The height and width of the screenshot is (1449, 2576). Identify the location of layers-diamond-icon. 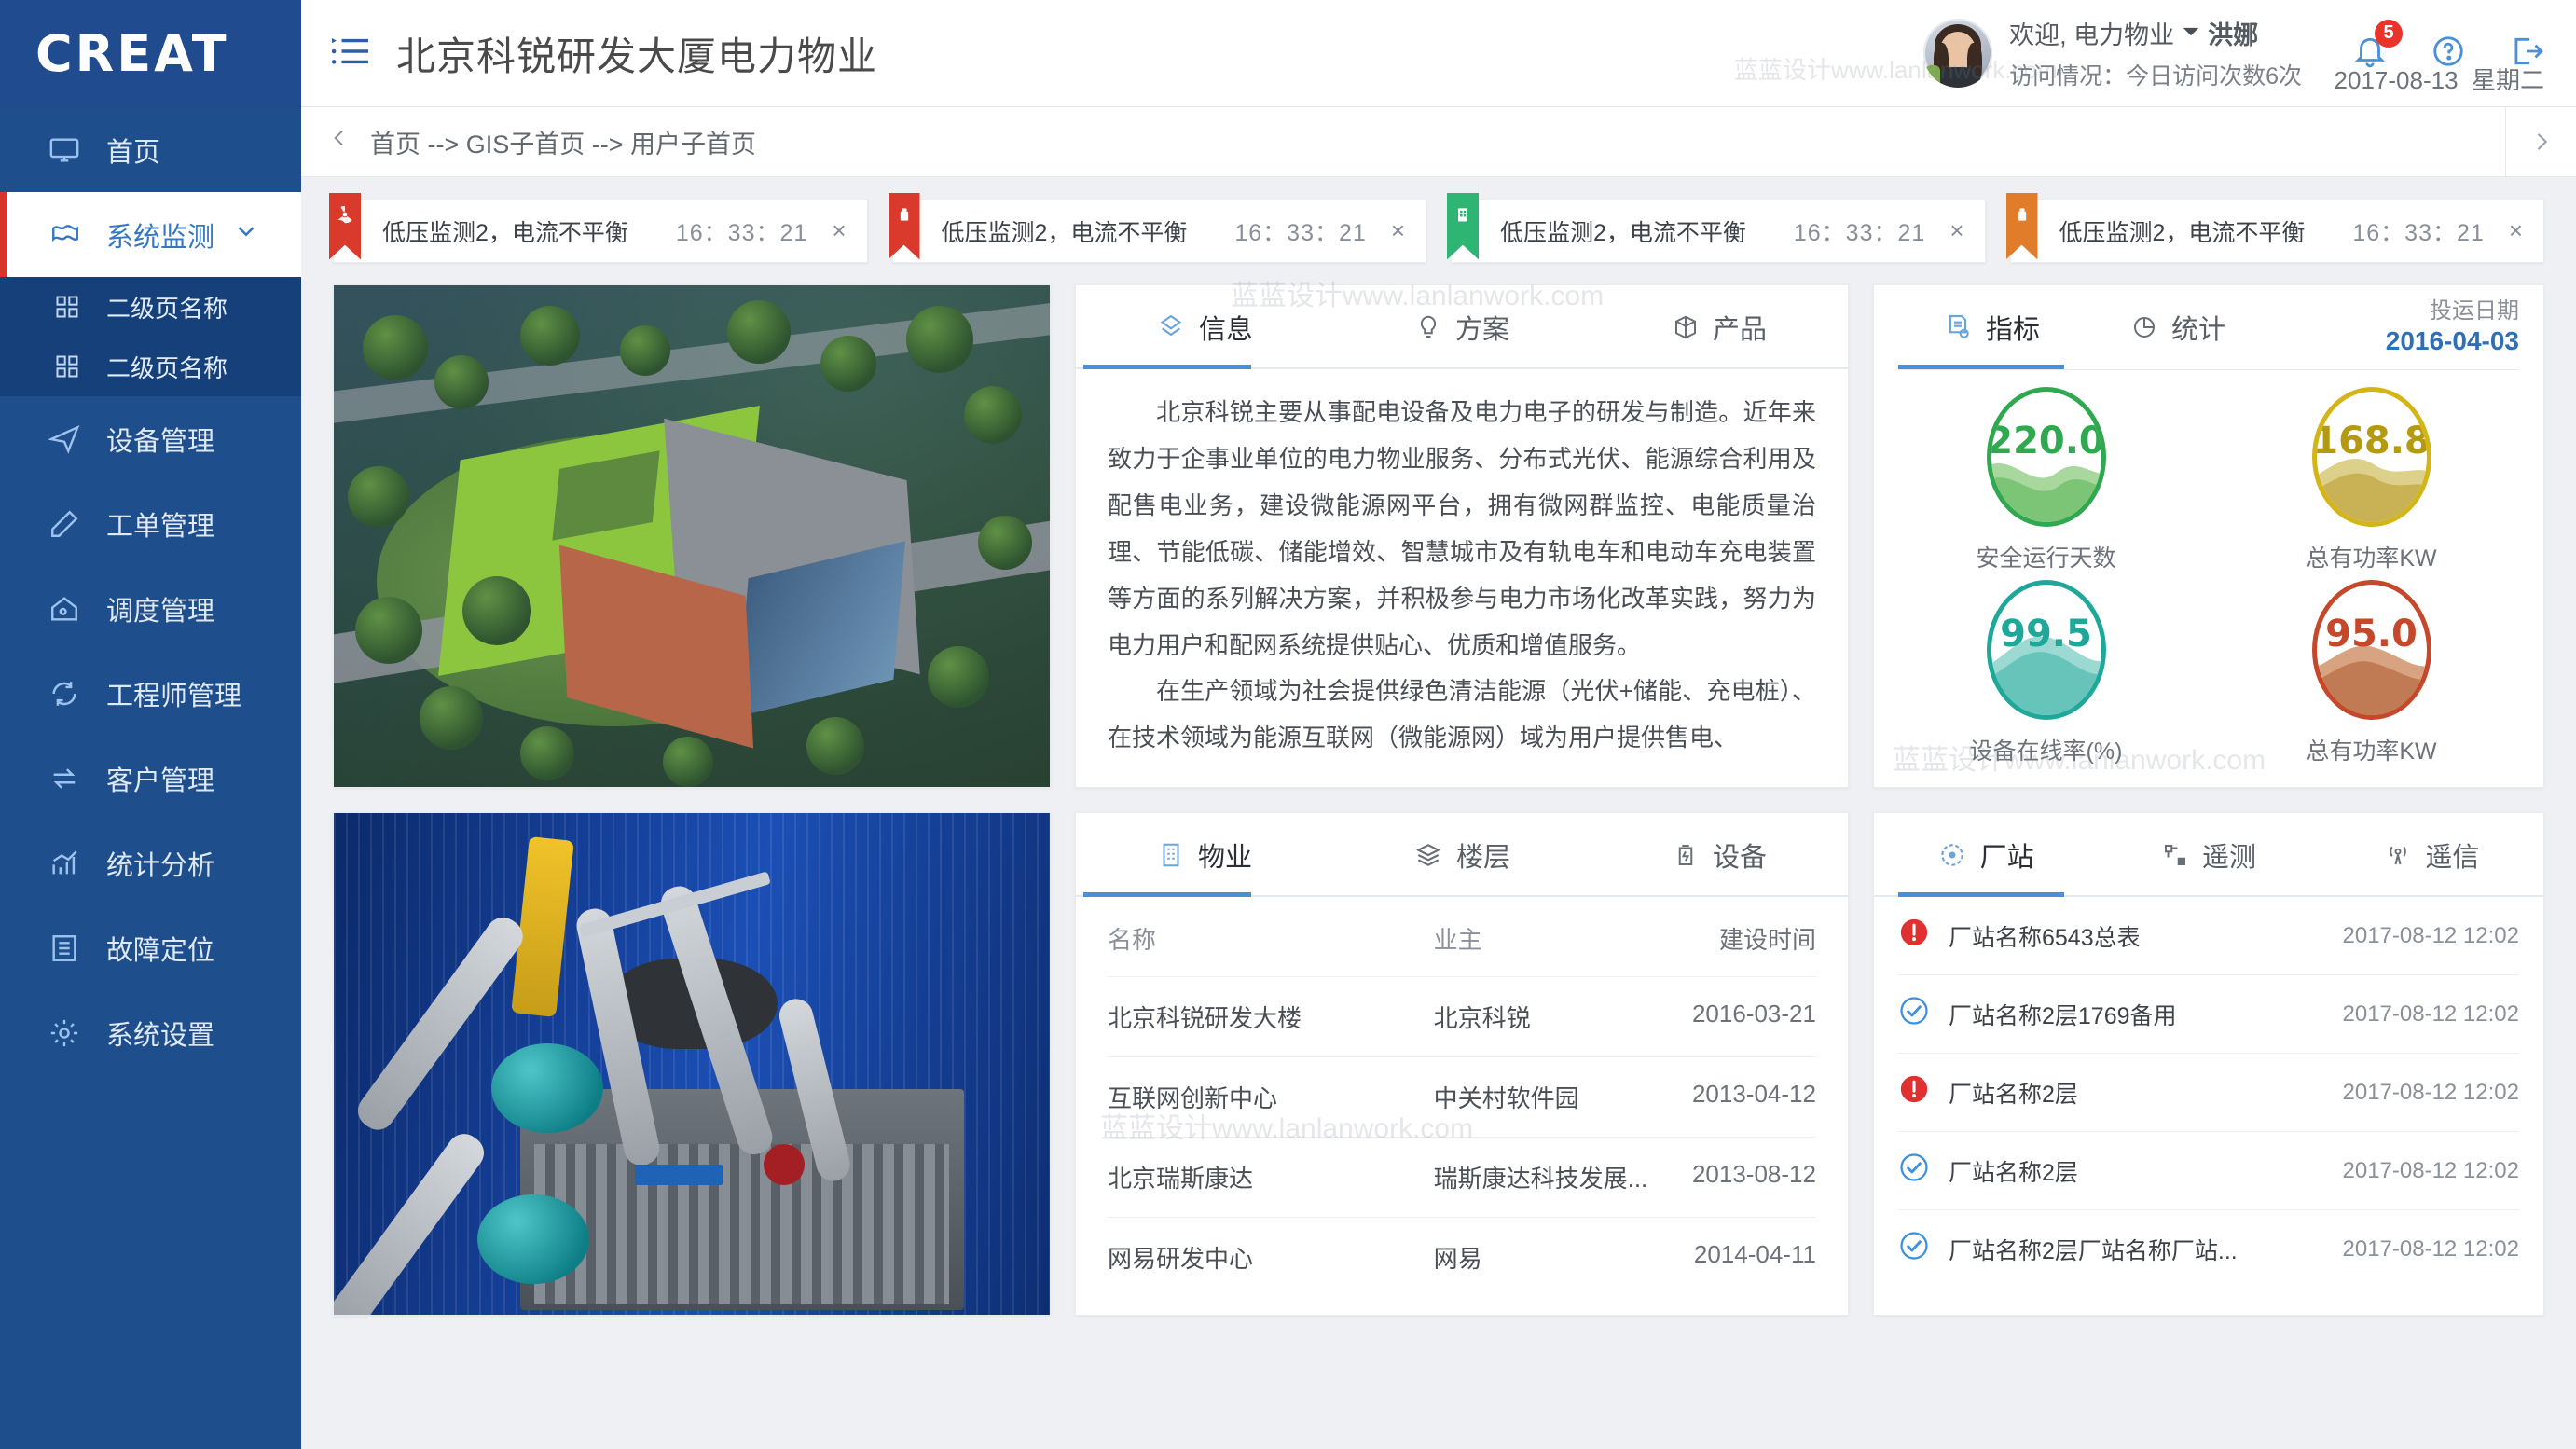
(1171, 327).